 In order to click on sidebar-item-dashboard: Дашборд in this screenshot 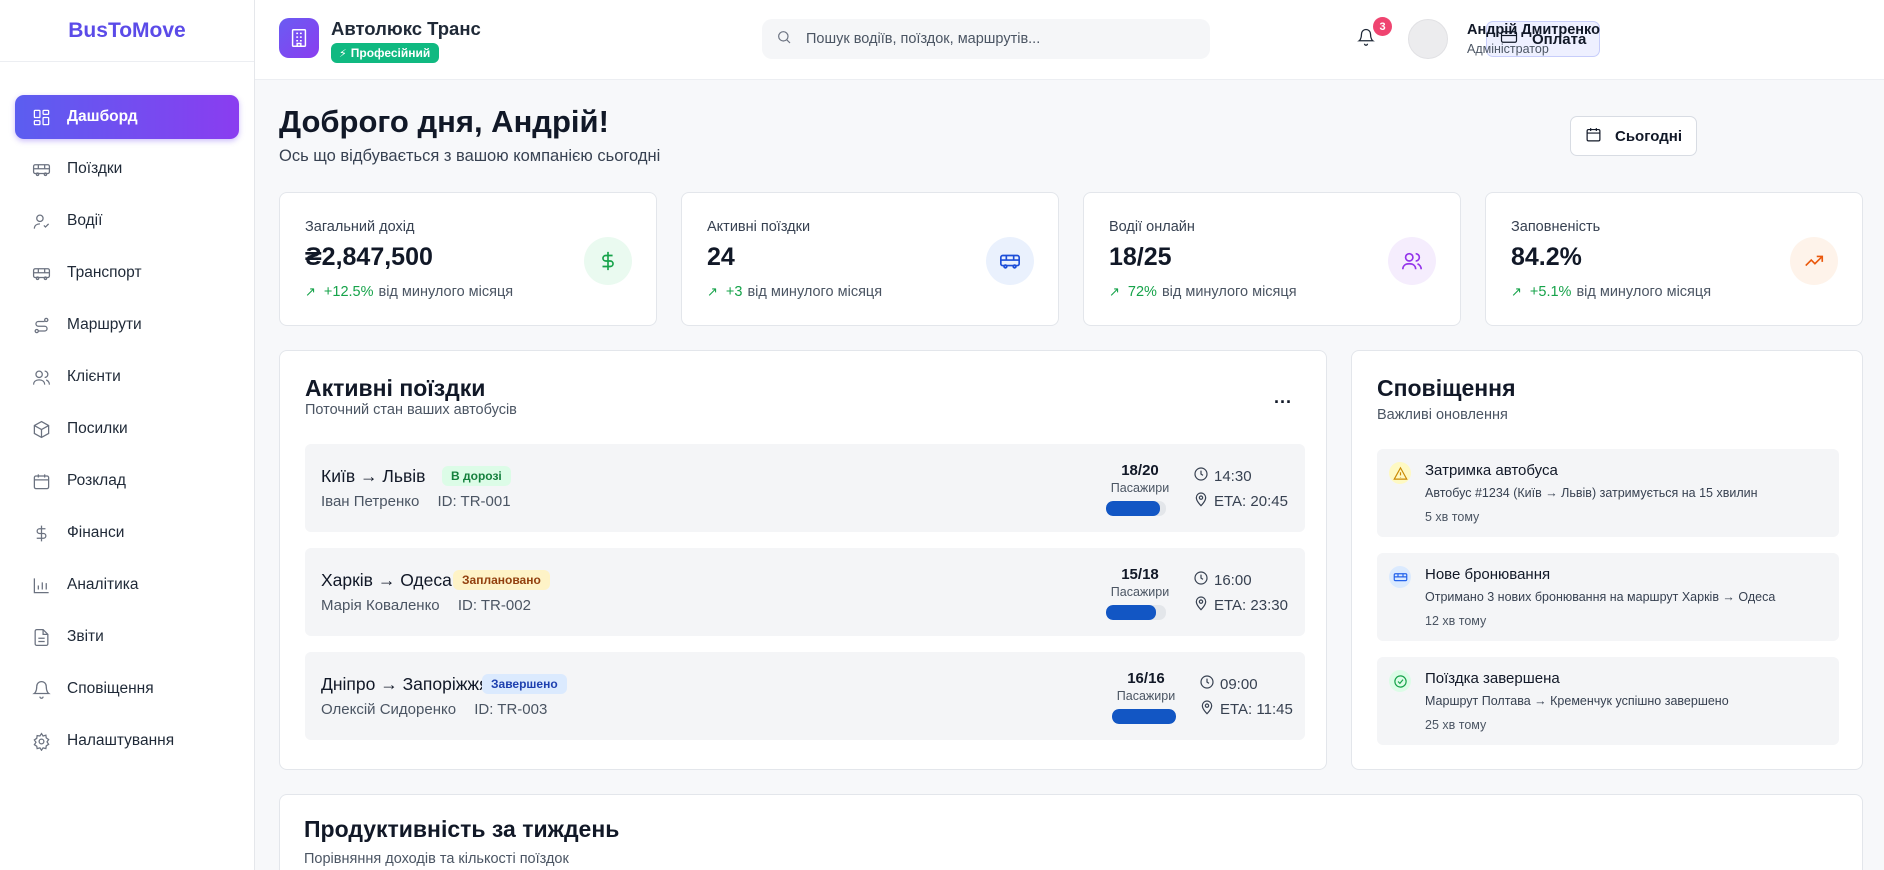, I will do `click(127, 117)`.